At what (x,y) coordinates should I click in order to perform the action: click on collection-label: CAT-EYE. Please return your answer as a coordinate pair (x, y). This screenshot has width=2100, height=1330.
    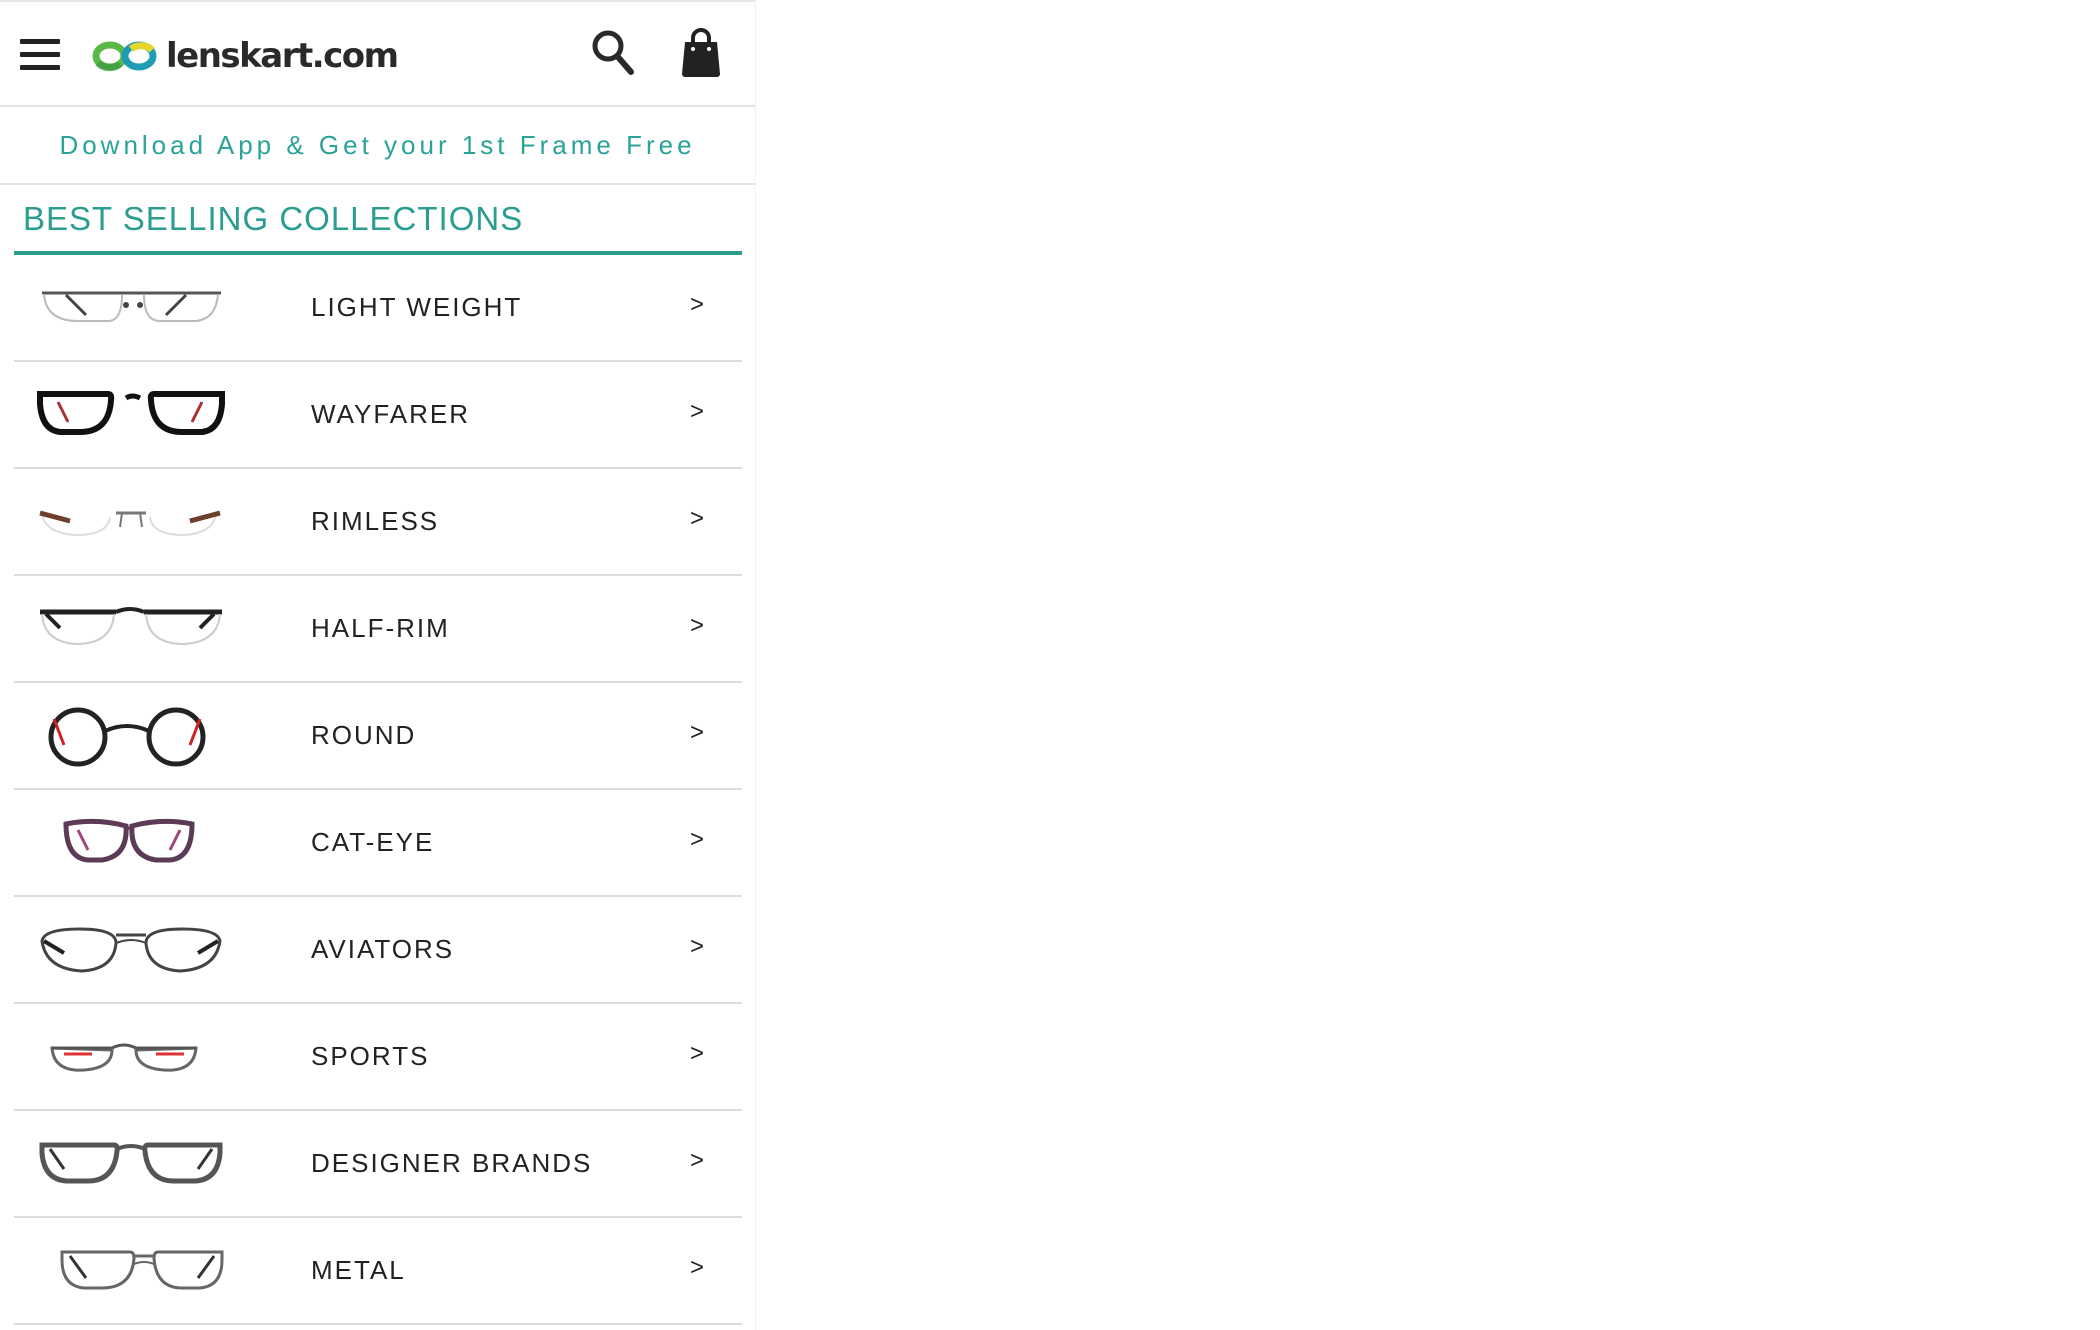
    Looking at the image, I should click on (373, 842).